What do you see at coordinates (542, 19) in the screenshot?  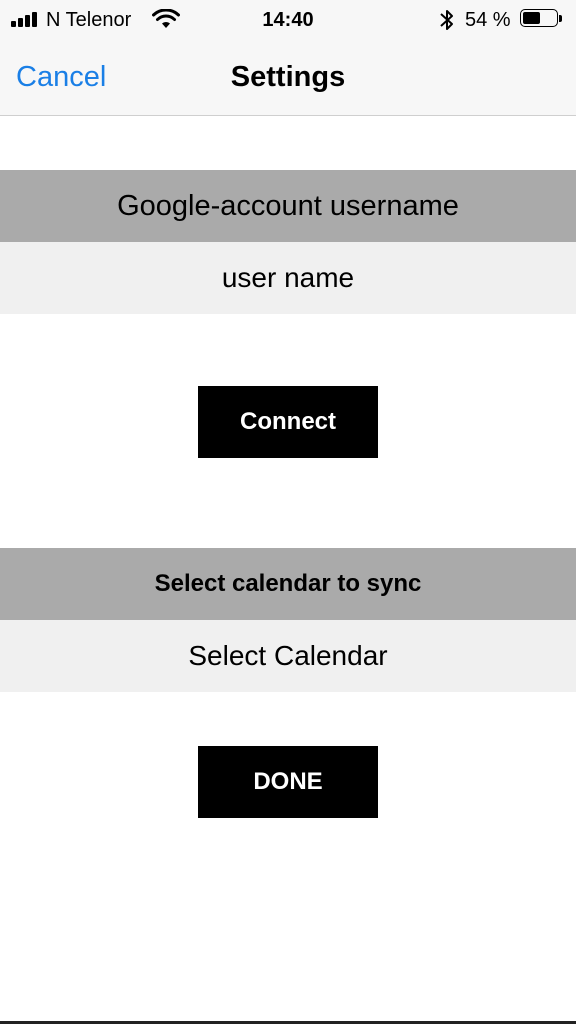 I see `battery-icon` at bounding box center [542, 19].